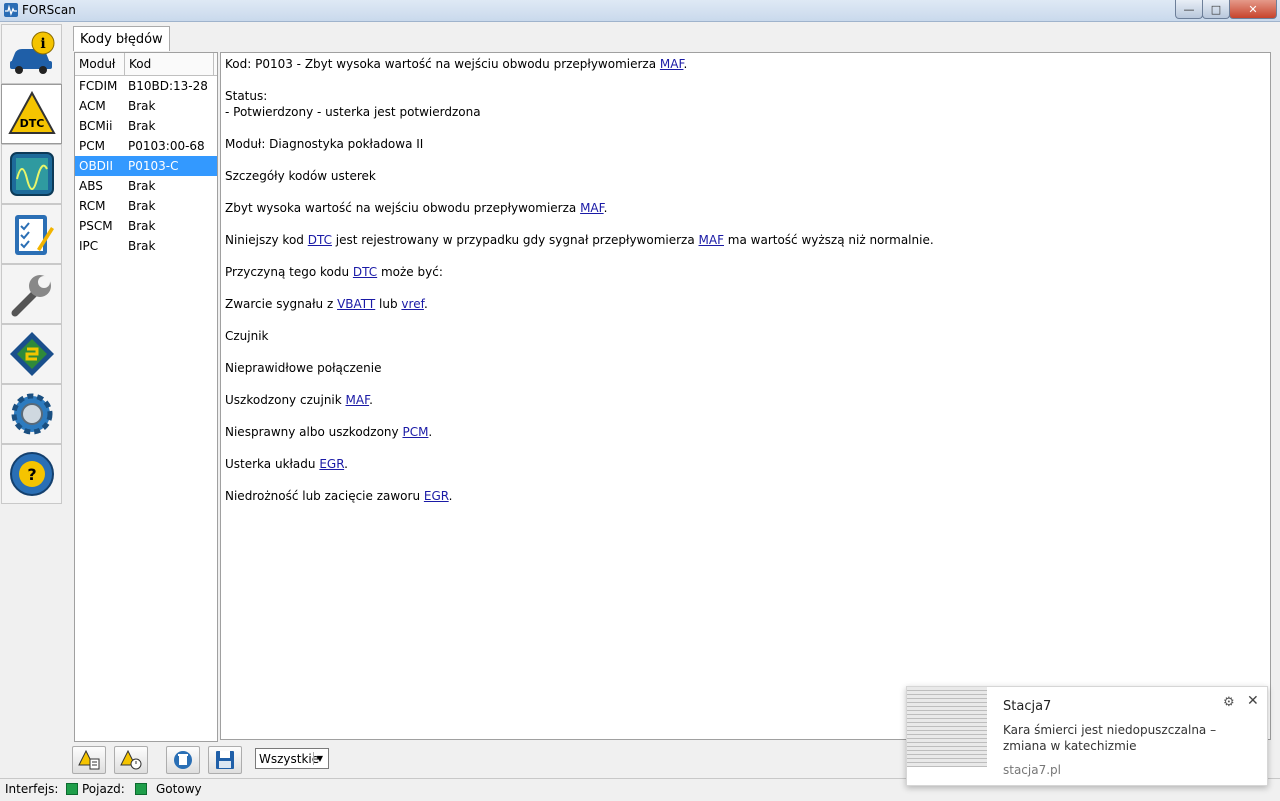 The image size is (1280, 801). What do you see at coordinates (100, 64) in the screenshot?
I see `column-header-module: Moduł` at bounding box center [100, 64].